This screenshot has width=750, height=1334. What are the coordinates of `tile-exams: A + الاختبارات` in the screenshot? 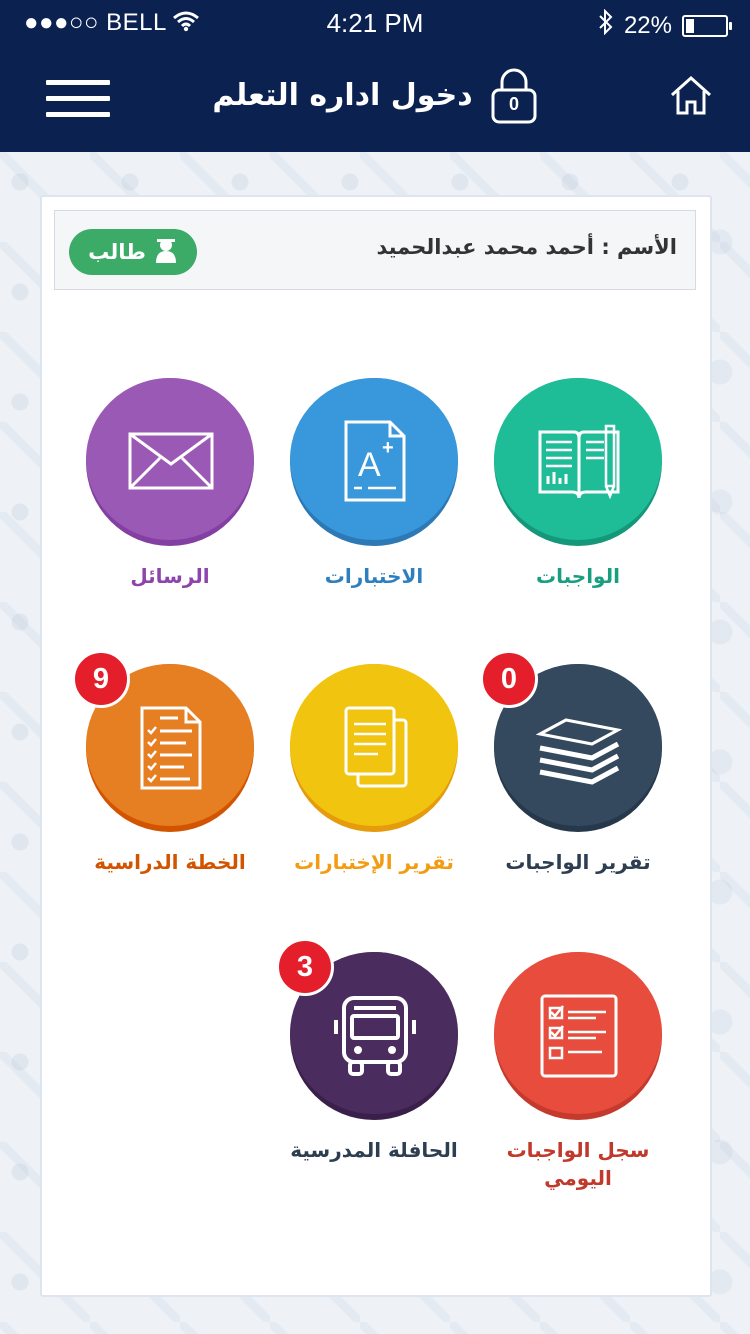 It's located at (374, 488).